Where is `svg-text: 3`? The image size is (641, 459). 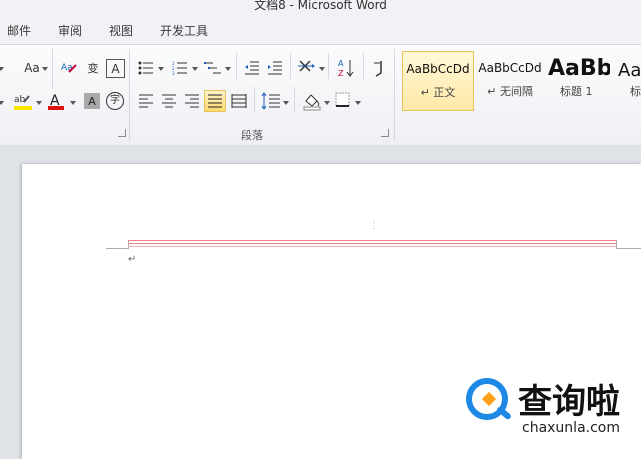
svg-text: 3 is located at coordinates (173, 73).